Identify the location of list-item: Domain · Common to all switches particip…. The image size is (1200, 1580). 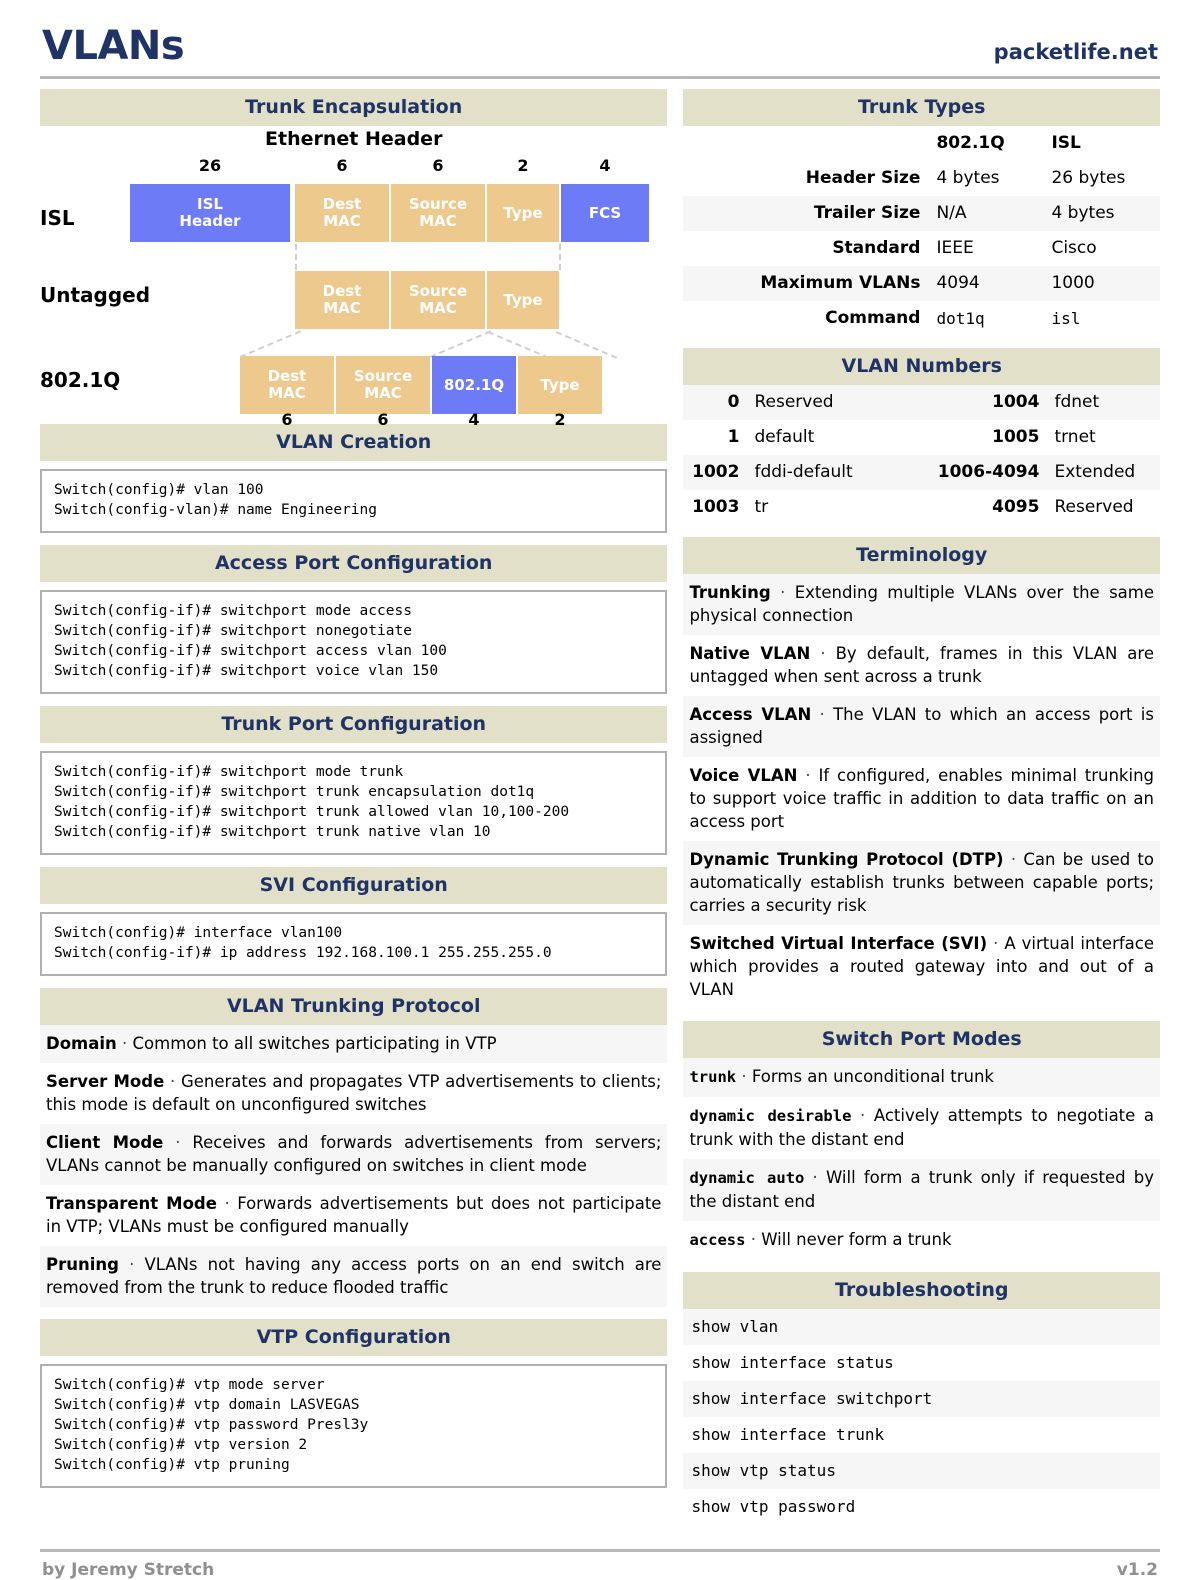
(354, 1044).